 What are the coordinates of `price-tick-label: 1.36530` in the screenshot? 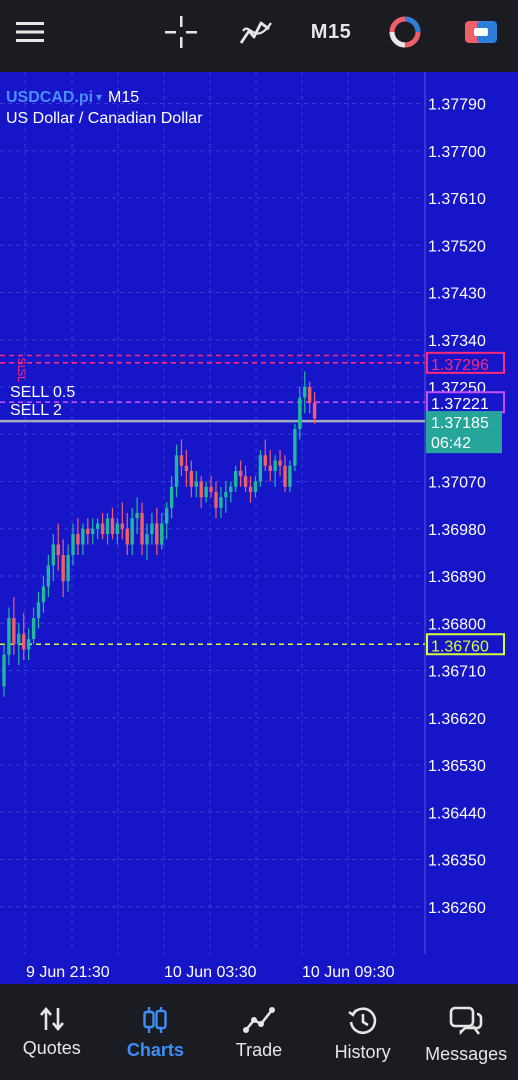 It's located at (457, 766).